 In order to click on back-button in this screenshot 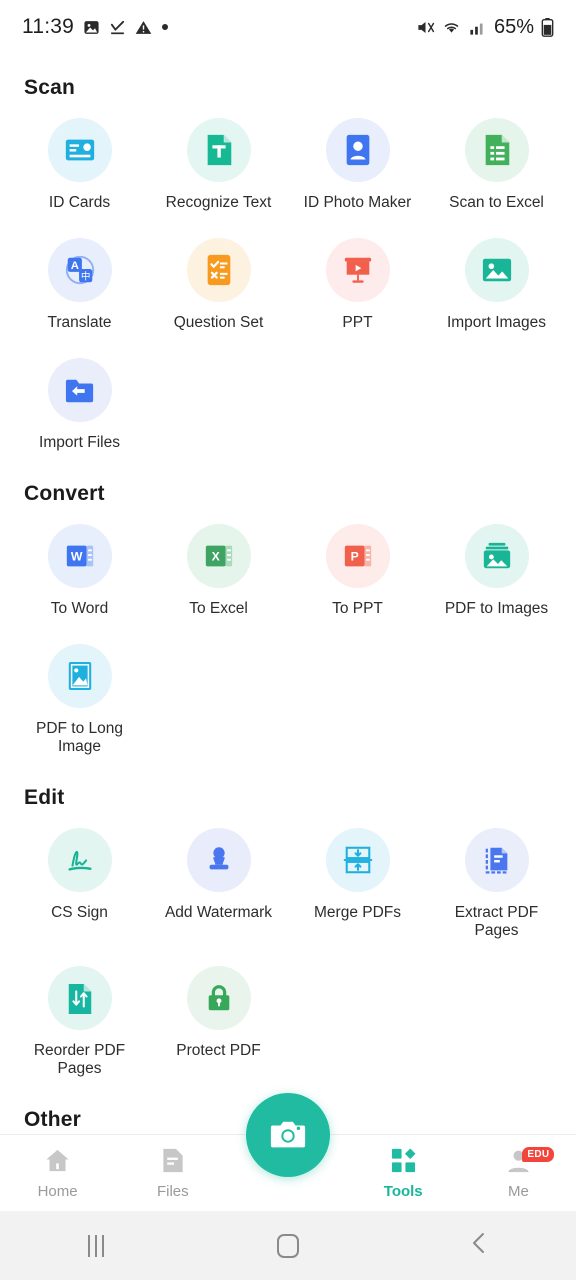, I will do `click(480, 1245)`.